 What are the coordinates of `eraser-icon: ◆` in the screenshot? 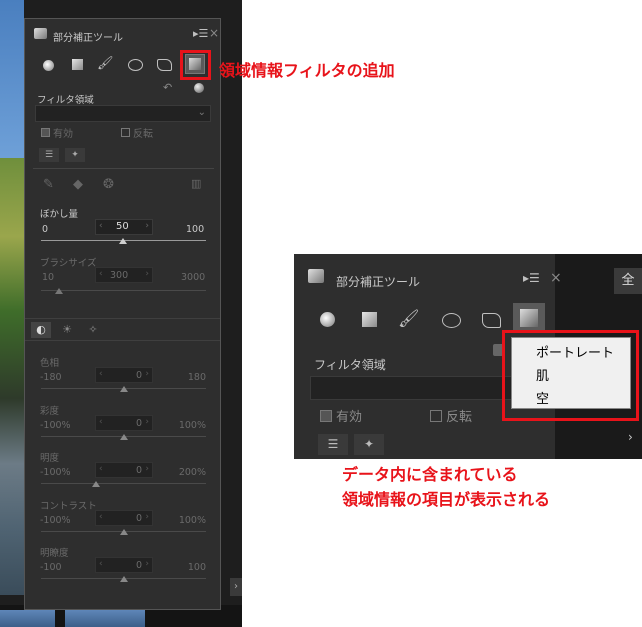 It's located at (78, 184).